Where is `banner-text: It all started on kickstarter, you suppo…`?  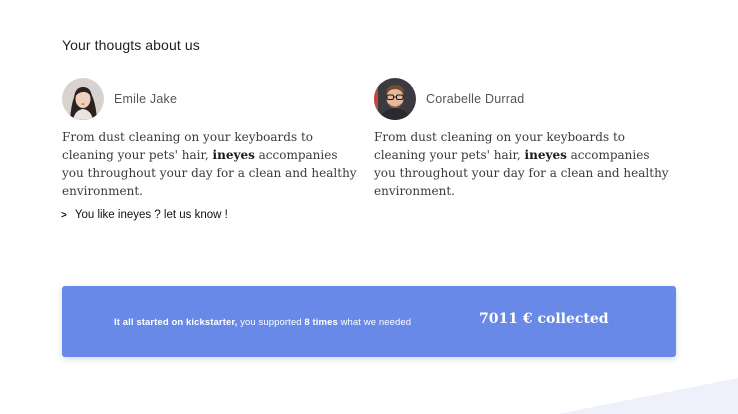
banner-text: It all started on kickstarter, you suppo… is located at coordinates (262, 322).